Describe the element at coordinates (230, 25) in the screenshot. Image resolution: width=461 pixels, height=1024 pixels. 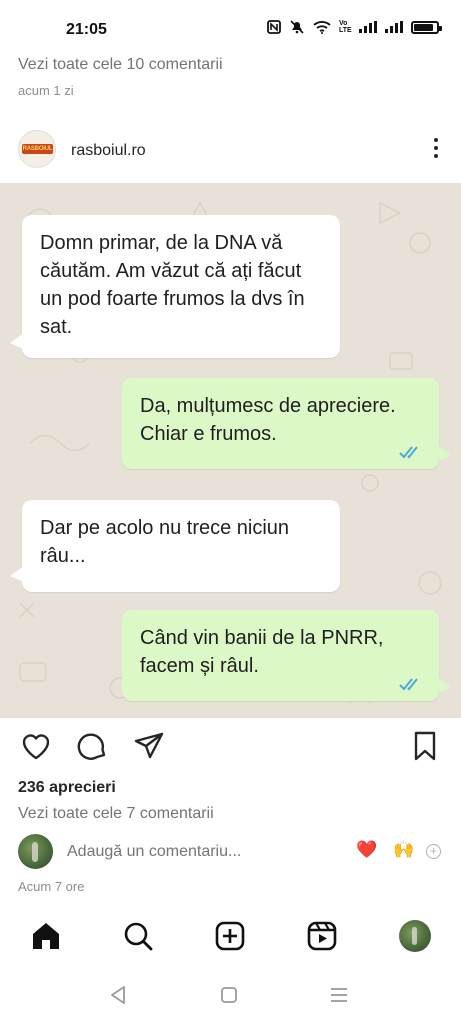
I see `status-bar: 21:05 Vo LTE` at that location.